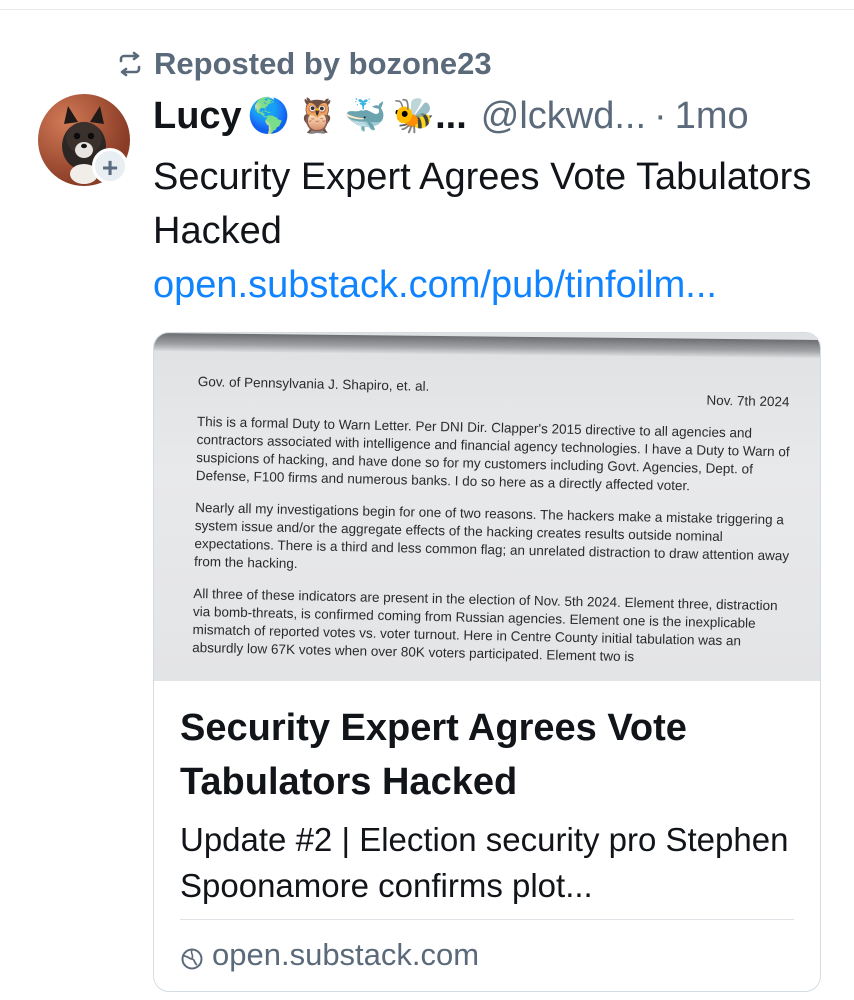  I want to click on post-timestamp: 1mo, so click(712, 116).